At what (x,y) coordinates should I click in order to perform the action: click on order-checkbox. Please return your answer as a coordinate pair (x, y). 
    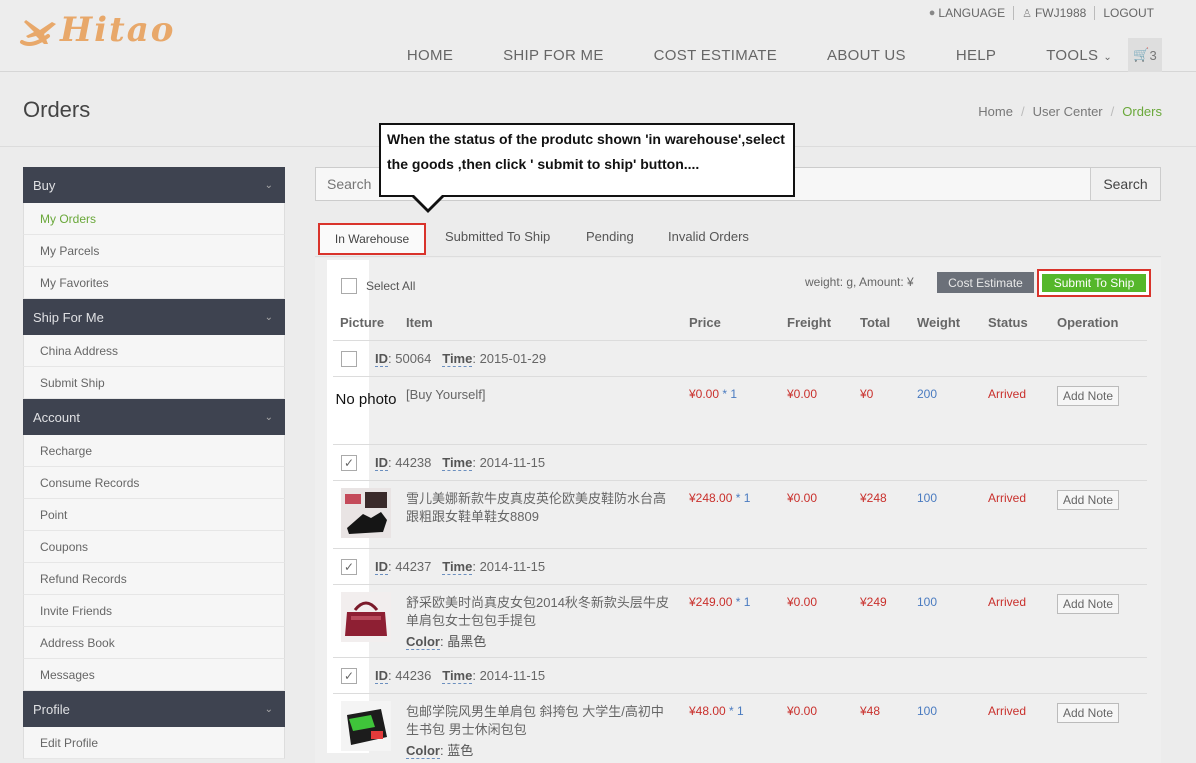
    Looking at the image, I should click on (349, 359).